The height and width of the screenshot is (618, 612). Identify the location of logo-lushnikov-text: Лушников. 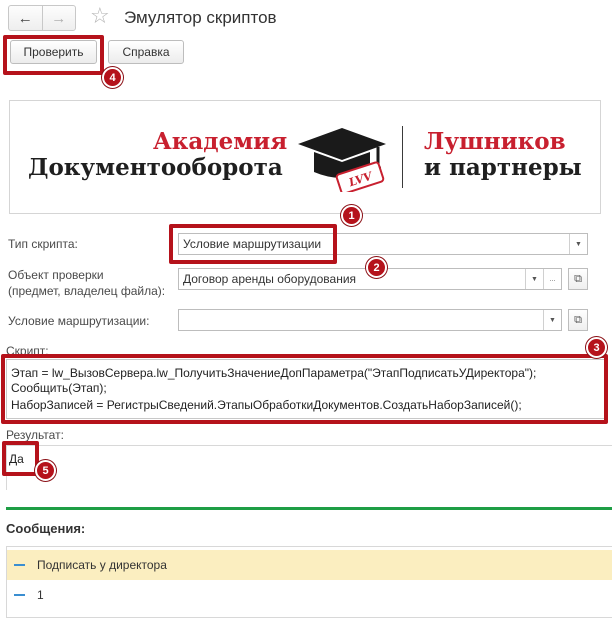
(495, 141).